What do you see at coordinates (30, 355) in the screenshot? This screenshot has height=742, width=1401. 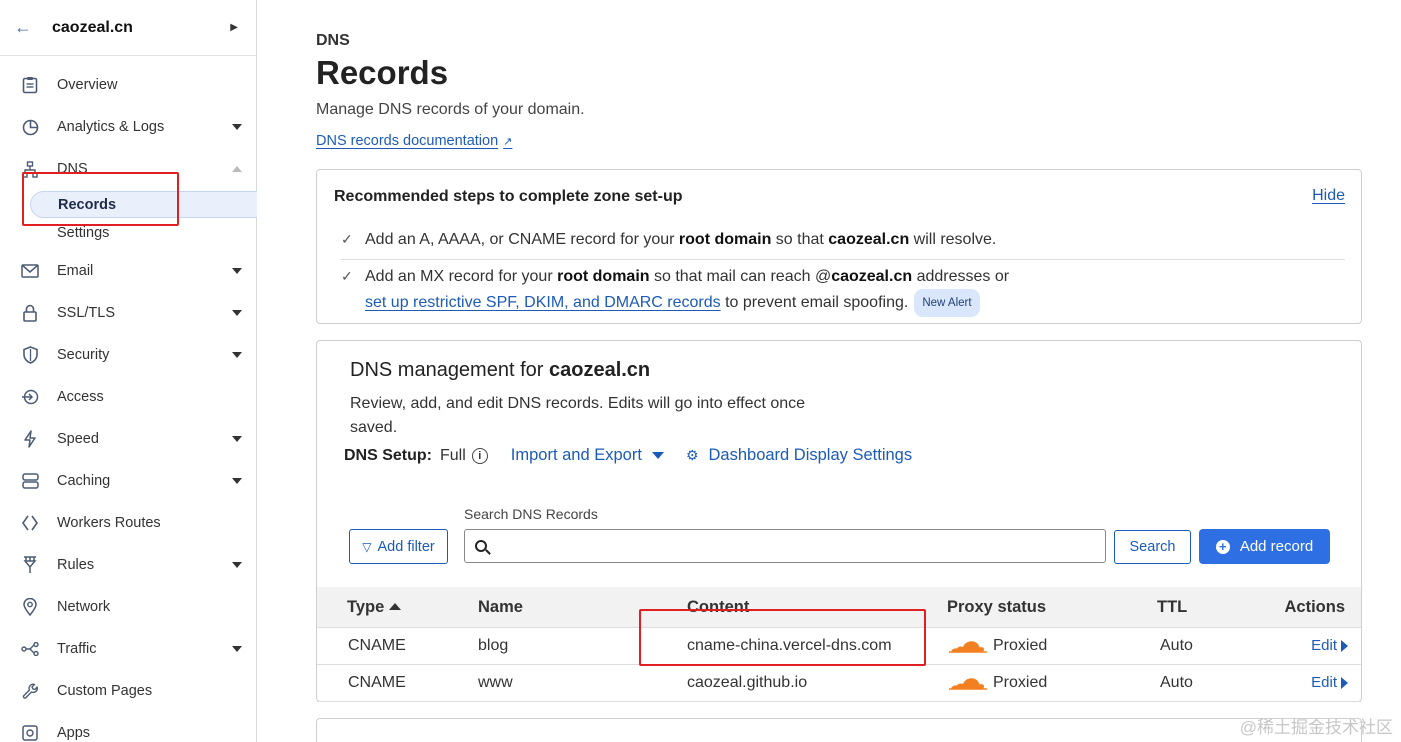 I see `shield-icon` at bounding box center [30, 355].